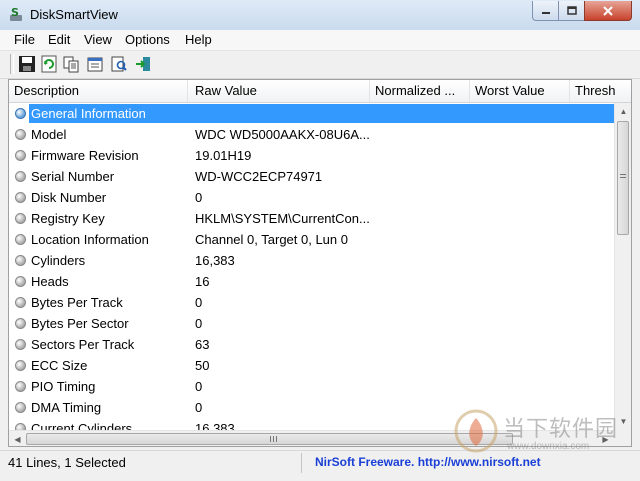  I want to click on row-description: Bytes Per Track, so click(77, 302).